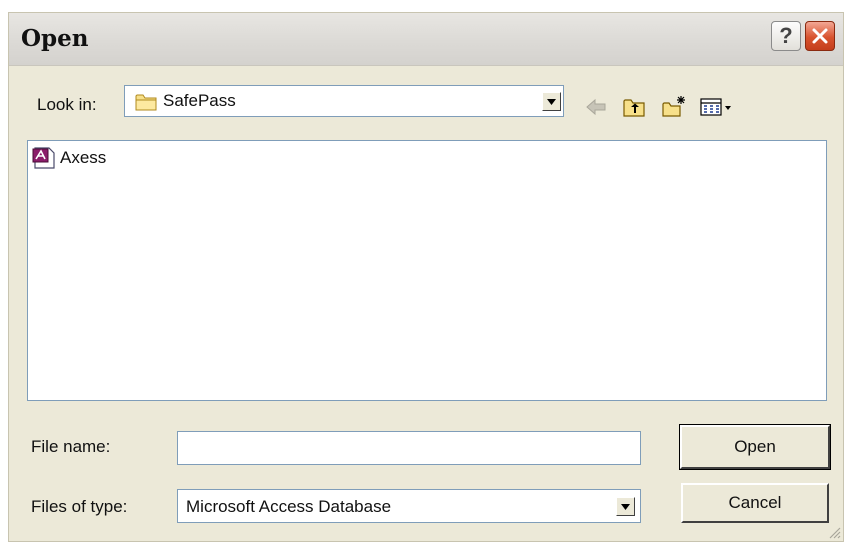  Describe the element at coordinates (289, 506) in the screenshot. I see `files-of-type-value: Microsoft Access Database` at that location.